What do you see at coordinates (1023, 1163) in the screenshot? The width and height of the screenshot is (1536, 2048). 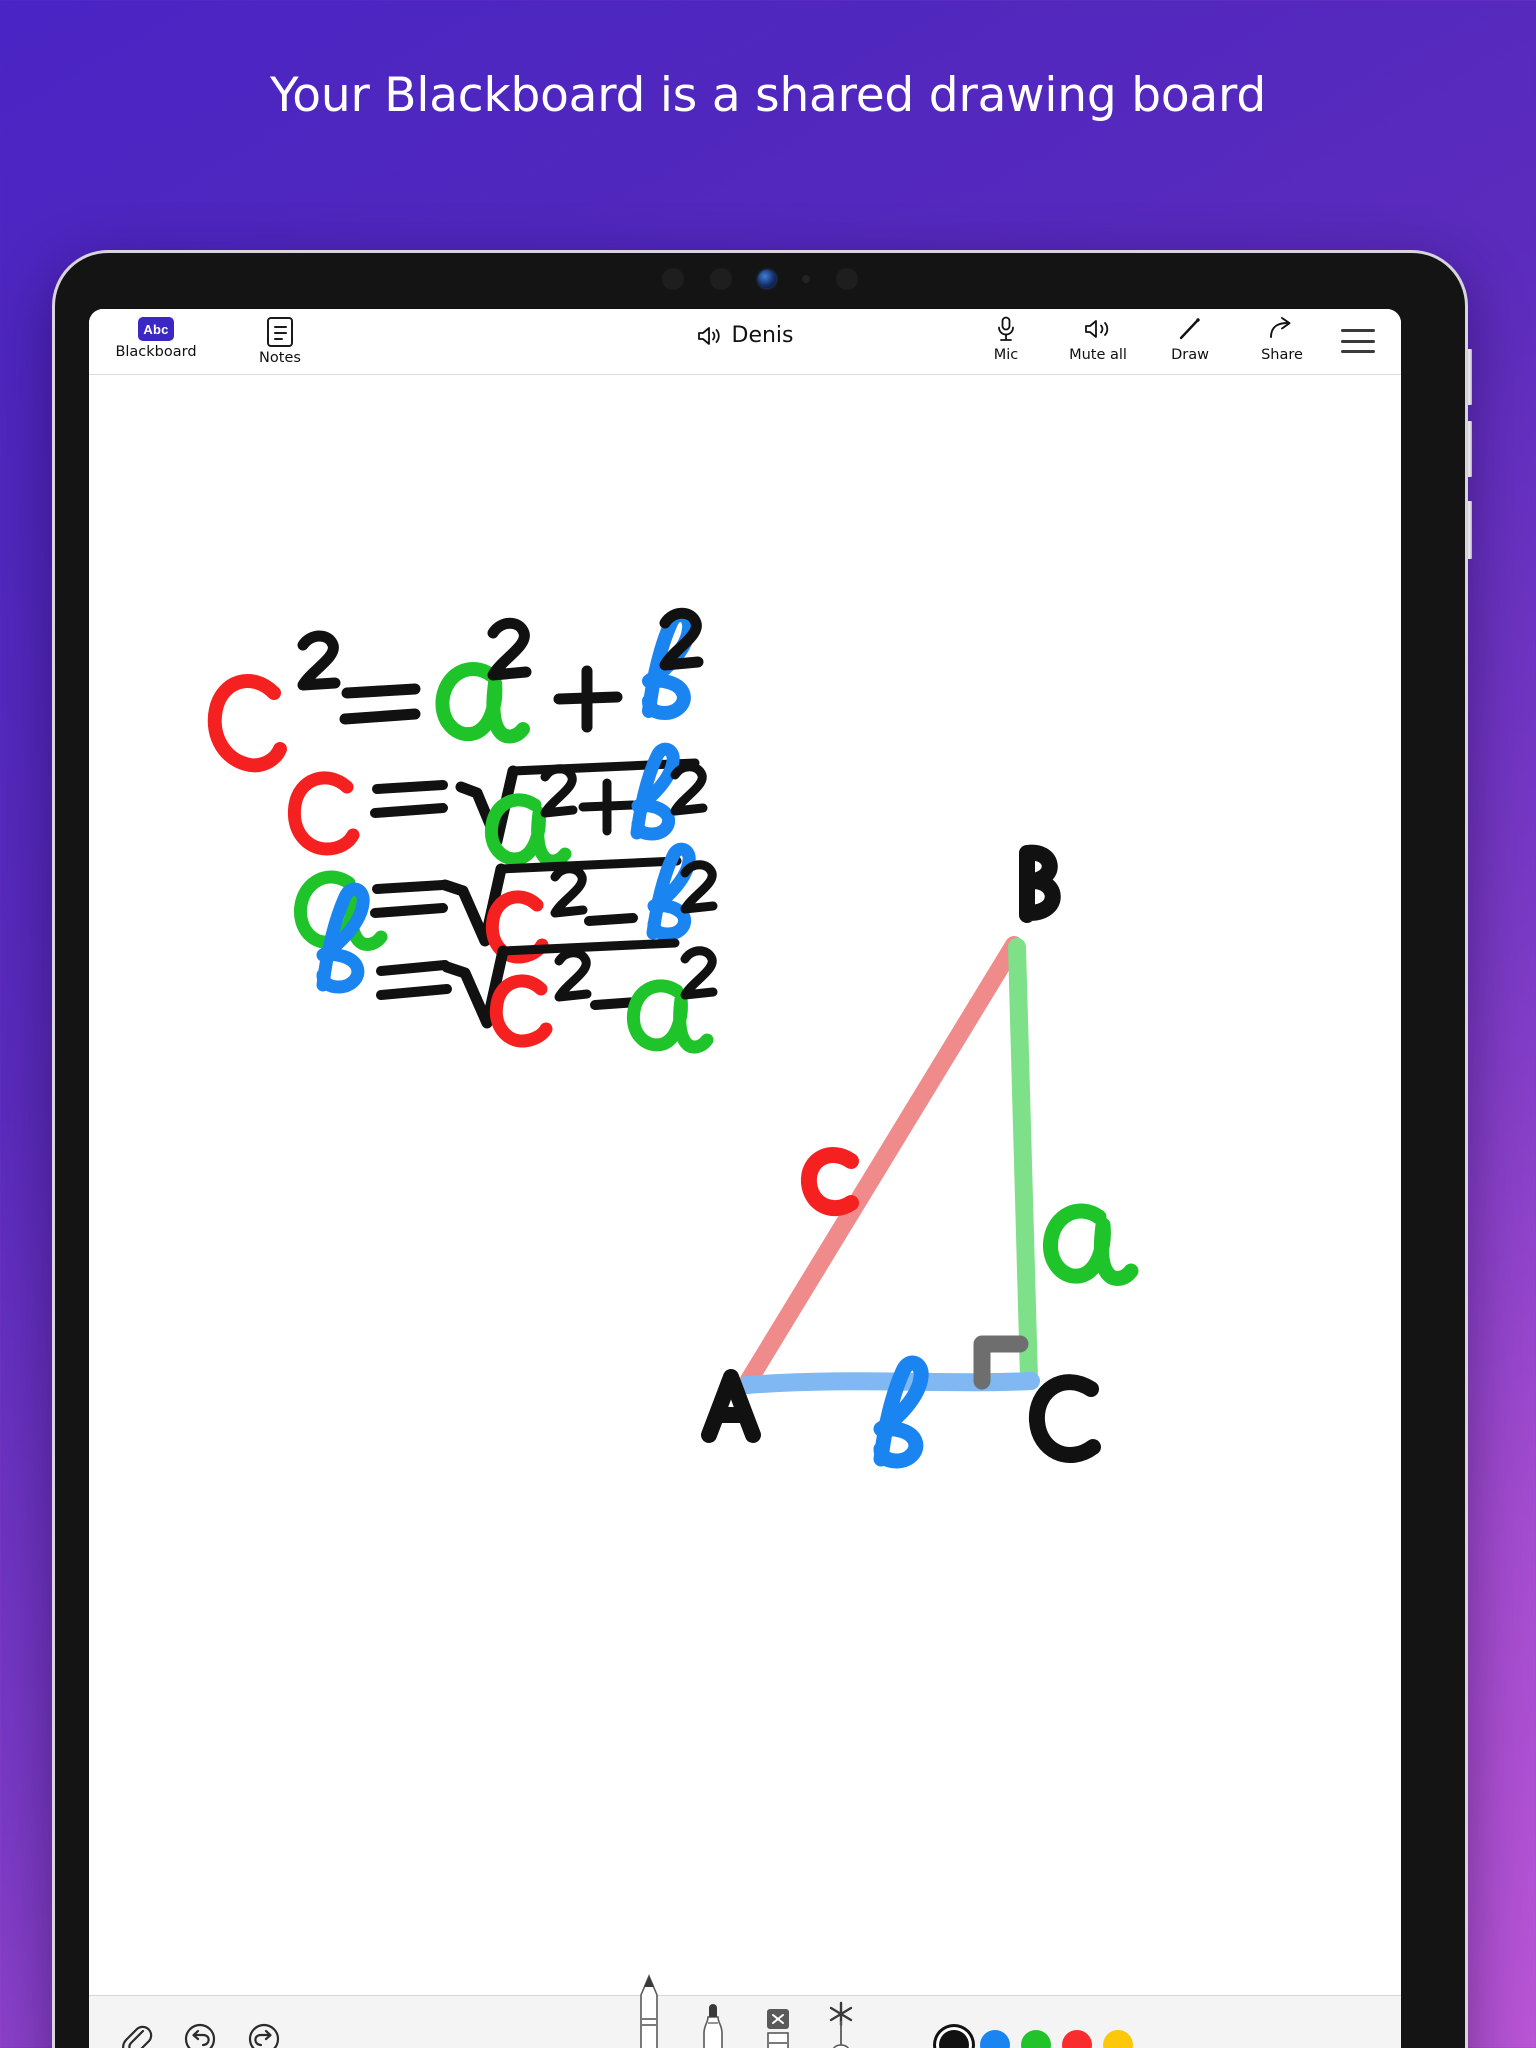 I see `triangle-side-a` at bounding box center [1023, 1163].